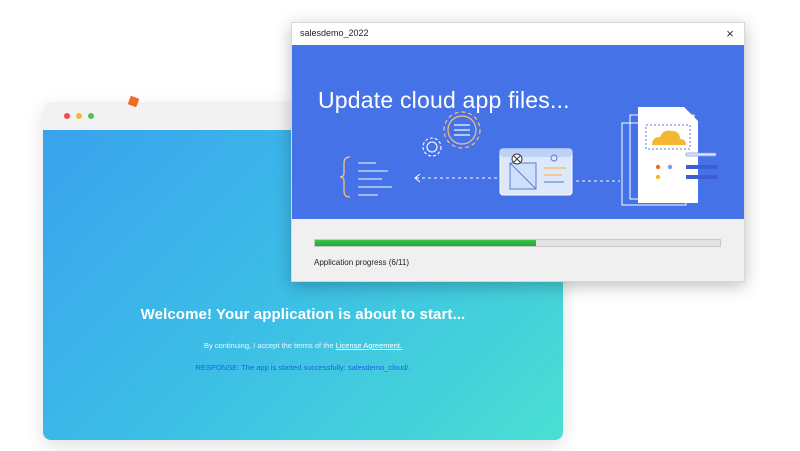 The image size is (800, 451). I want to click on progress-bar-fill, so click(425, 243).